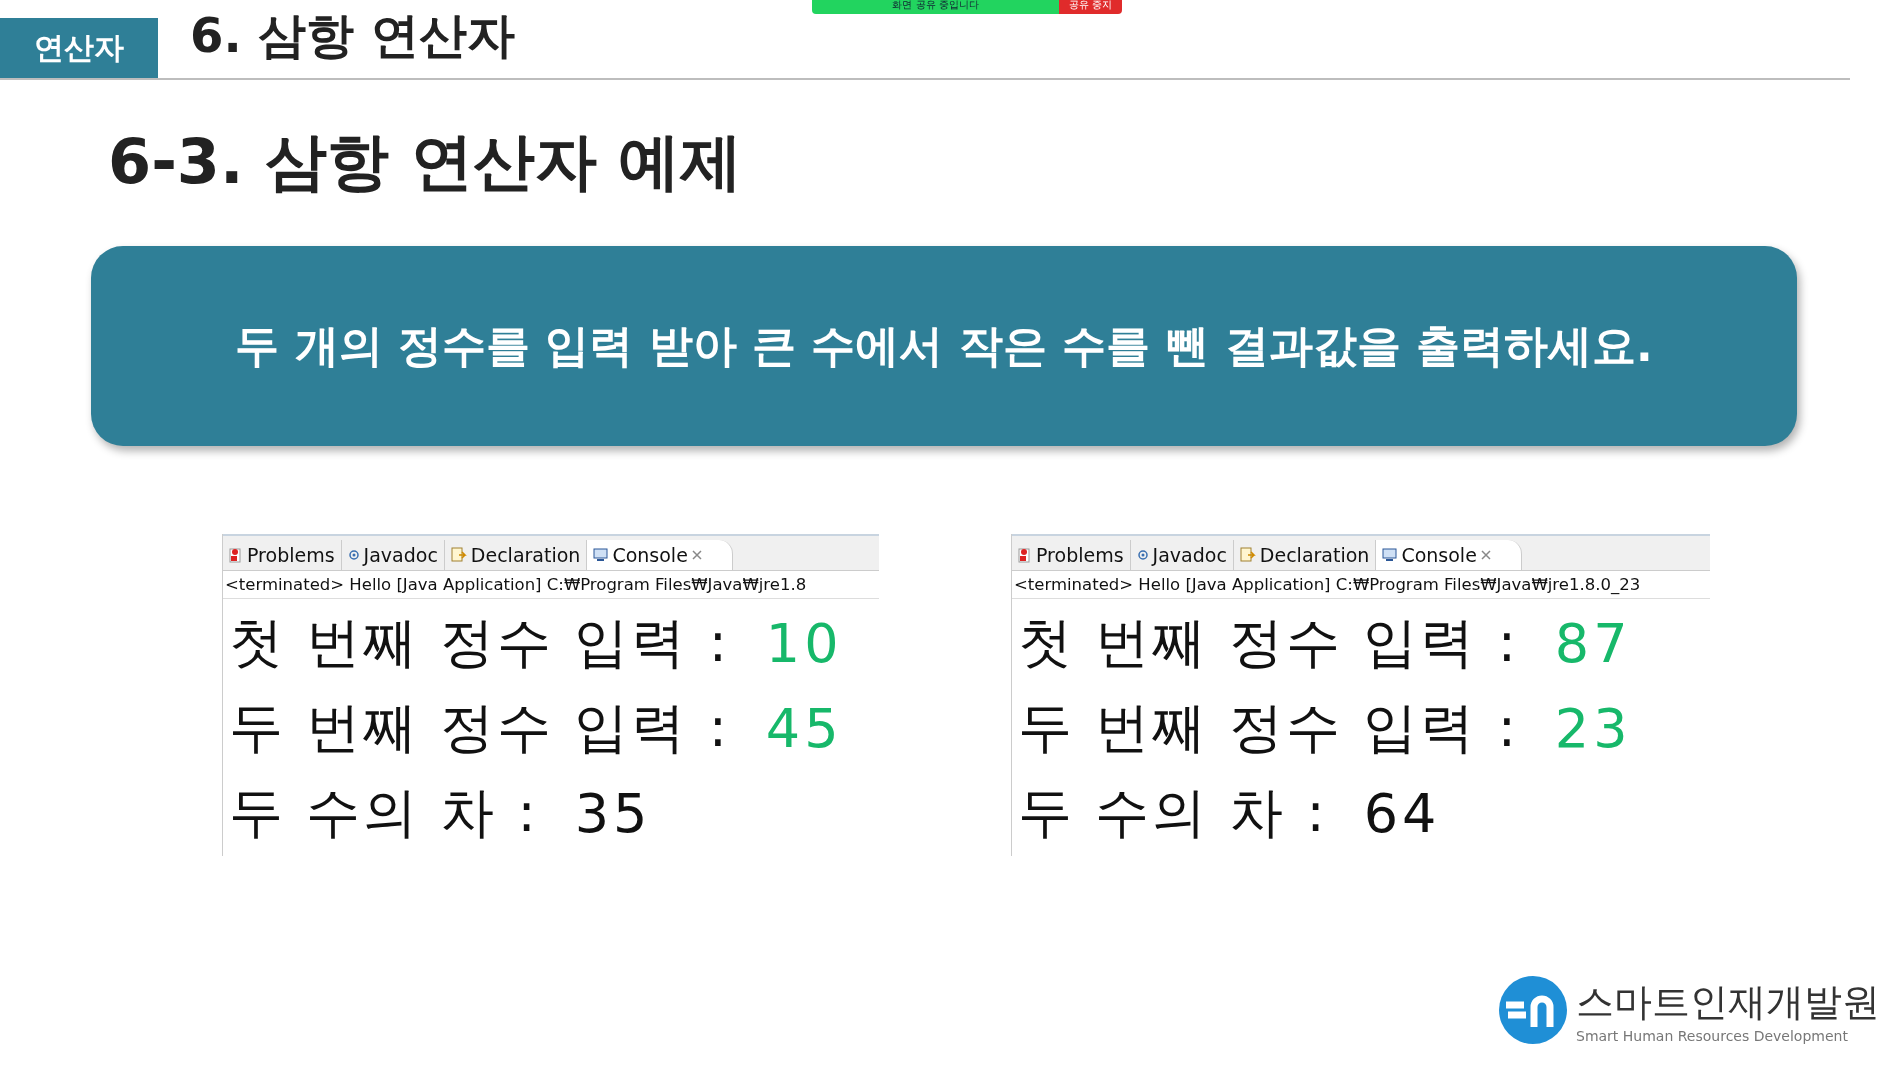  What do you see at coordinates (804, 728) in the screenshot?
I see `console-value: 45` at bounding box center [804, 728].